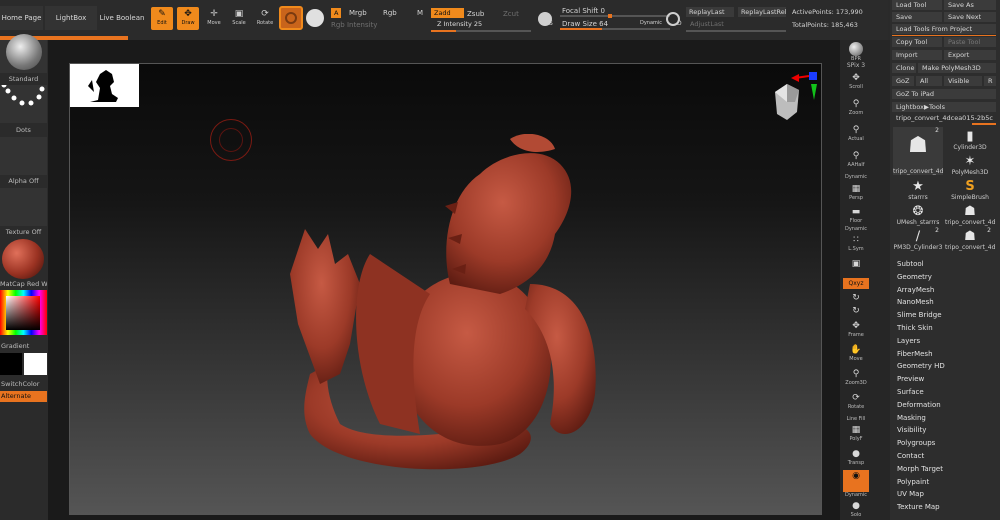 Image resolution: width=1000 pixels, height=520 pixels. What do you see at coordinates (475, 14) in the screenshot?
I see `zsub-button: Zsub` at bounding box center [475, 14].